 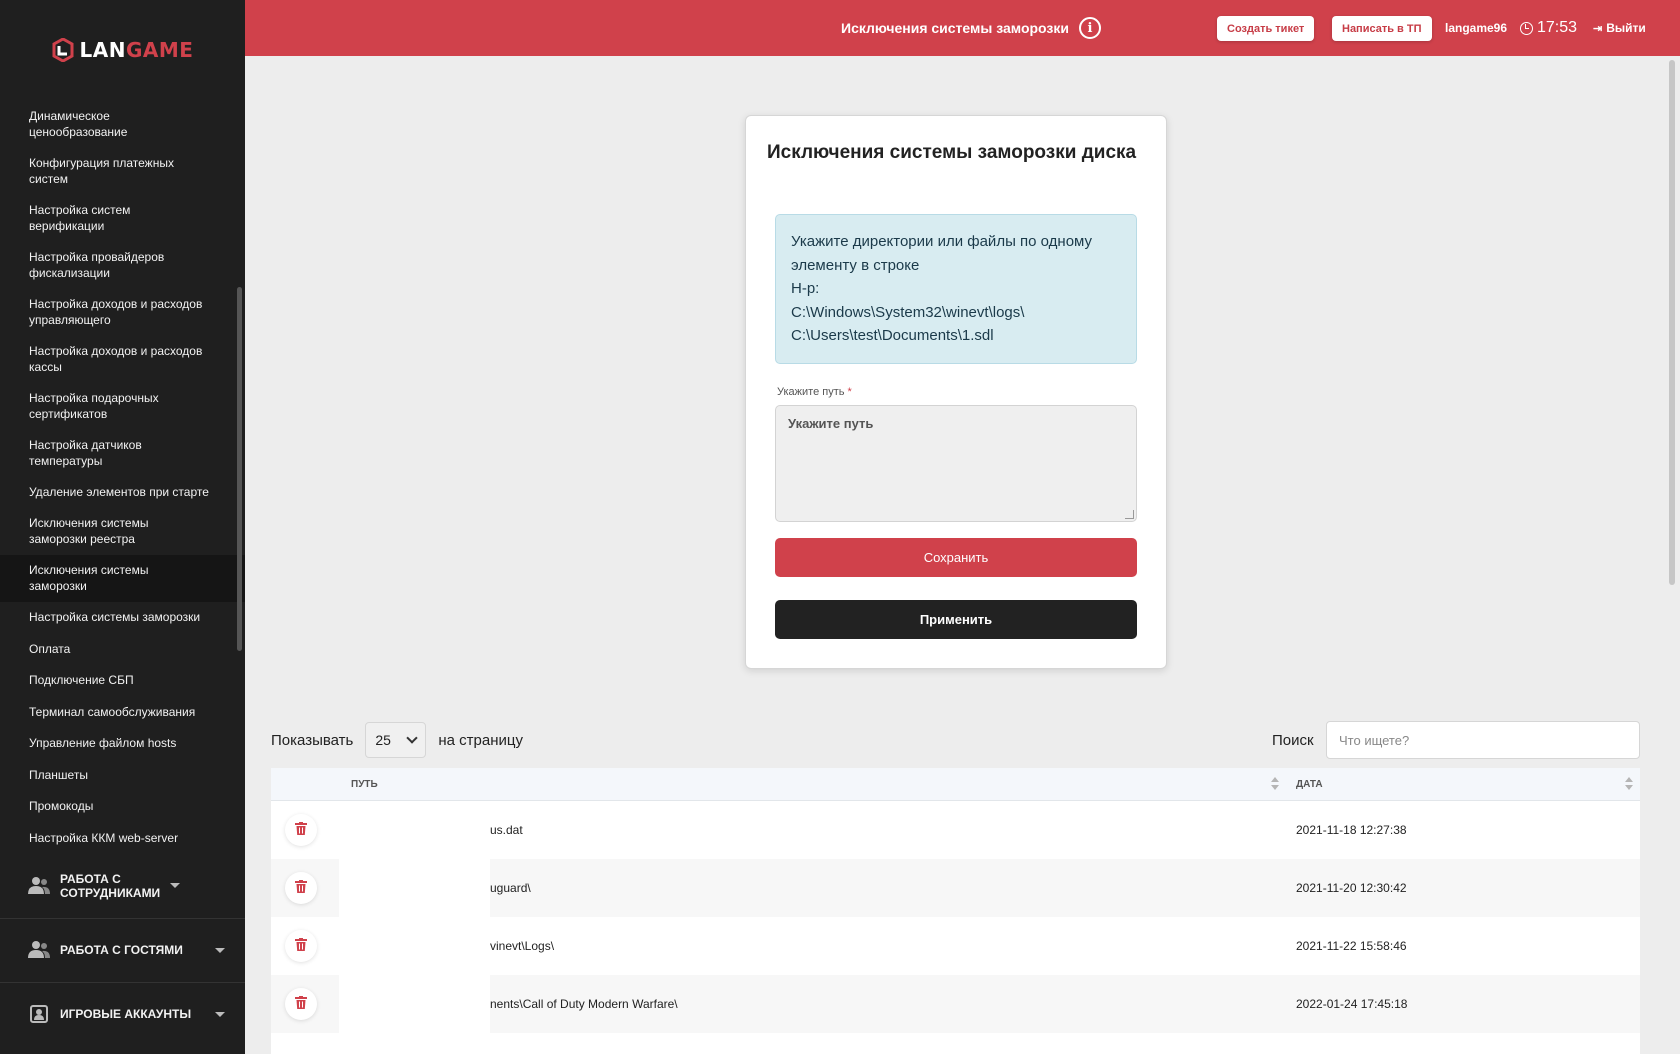 I want to click on sidebar-item: Подключение СБП, so click(x=122, y=681).